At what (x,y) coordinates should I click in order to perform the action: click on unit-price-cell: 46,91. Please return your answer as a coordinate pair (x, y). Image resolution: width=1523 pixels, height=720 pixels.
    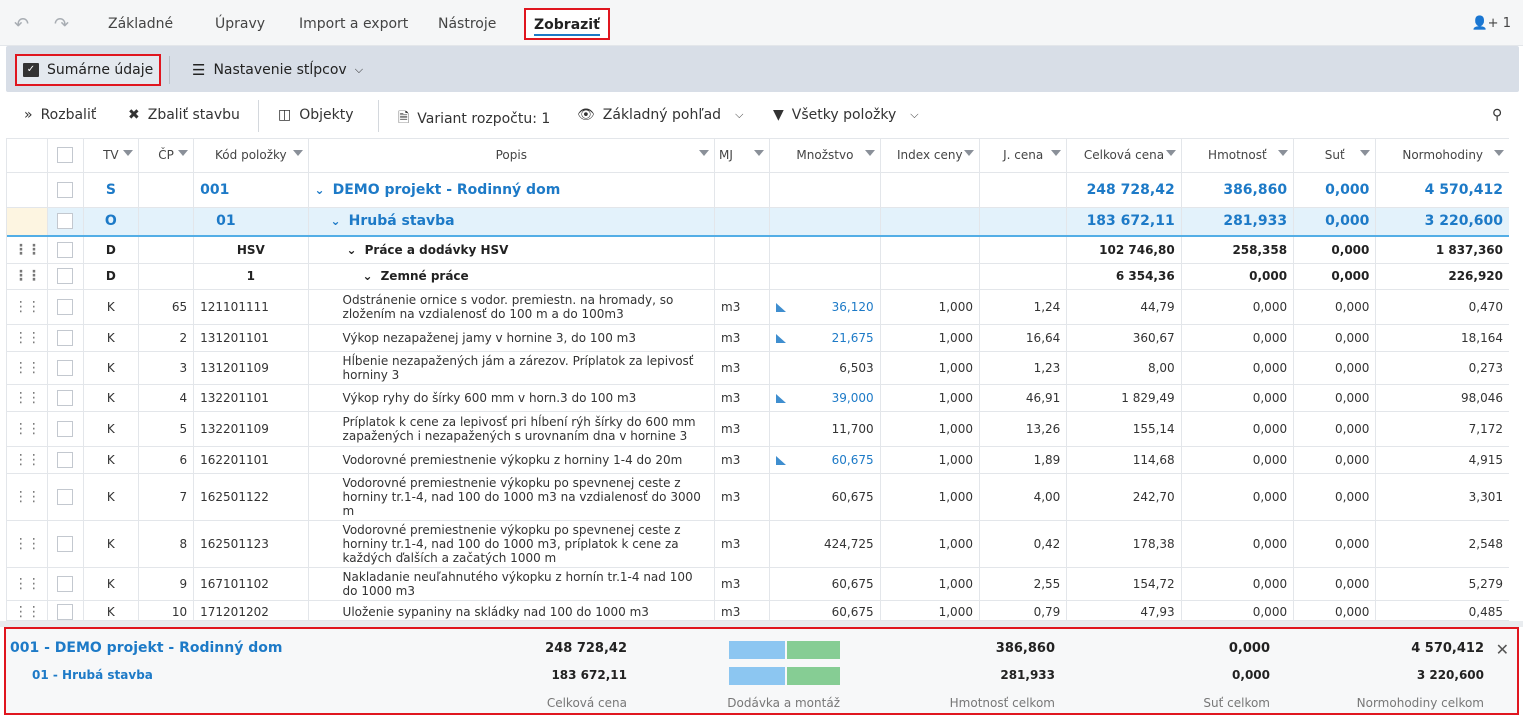
    Looking at the image, I should click on (1023, 398).